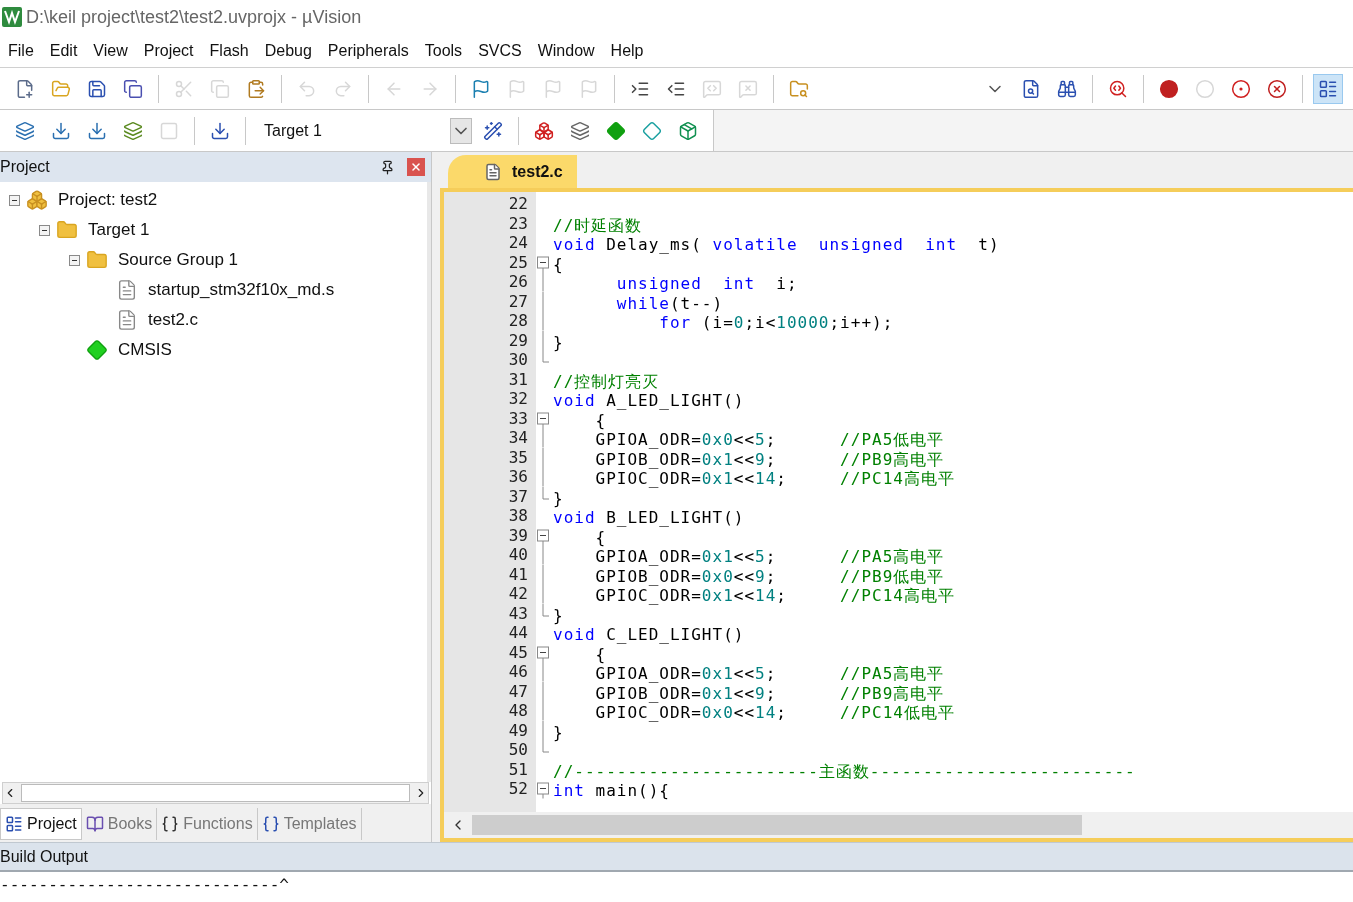 This screenshot has height=902, width=1353. What do you see at coordinates (799, 88) in the screenshot?
I see `folder-search-icon` at bounding box center [799, 88].